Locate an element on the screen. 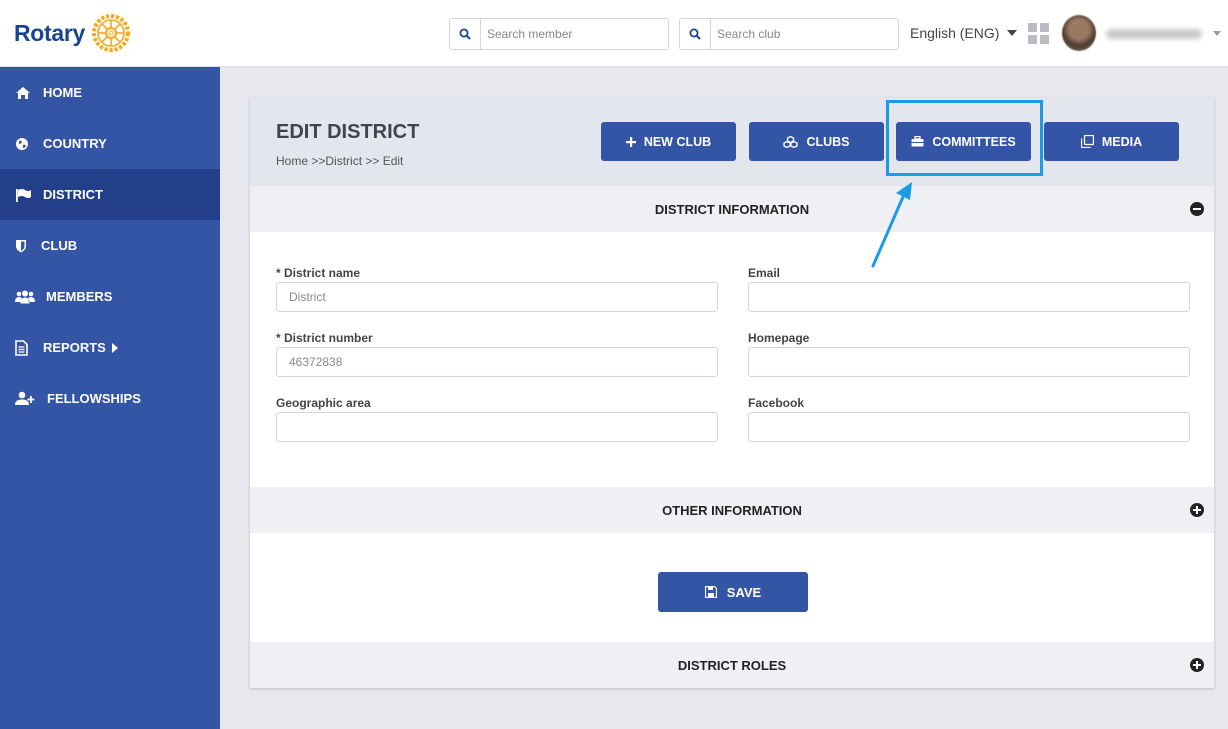  geographic-area-label: Geographic area is located at coordinates (323, 403).